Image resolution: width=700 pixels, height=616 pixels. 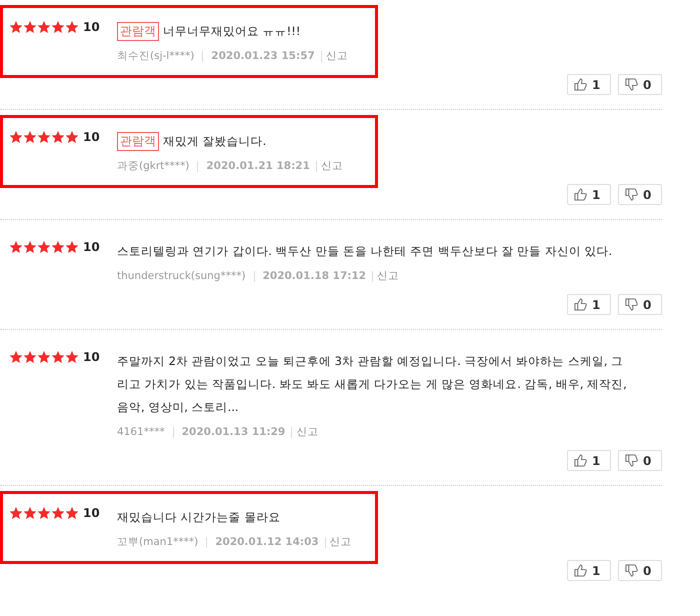 I want to click on review-date: 2020.01.13 11:29, so click(x=234, y=432).